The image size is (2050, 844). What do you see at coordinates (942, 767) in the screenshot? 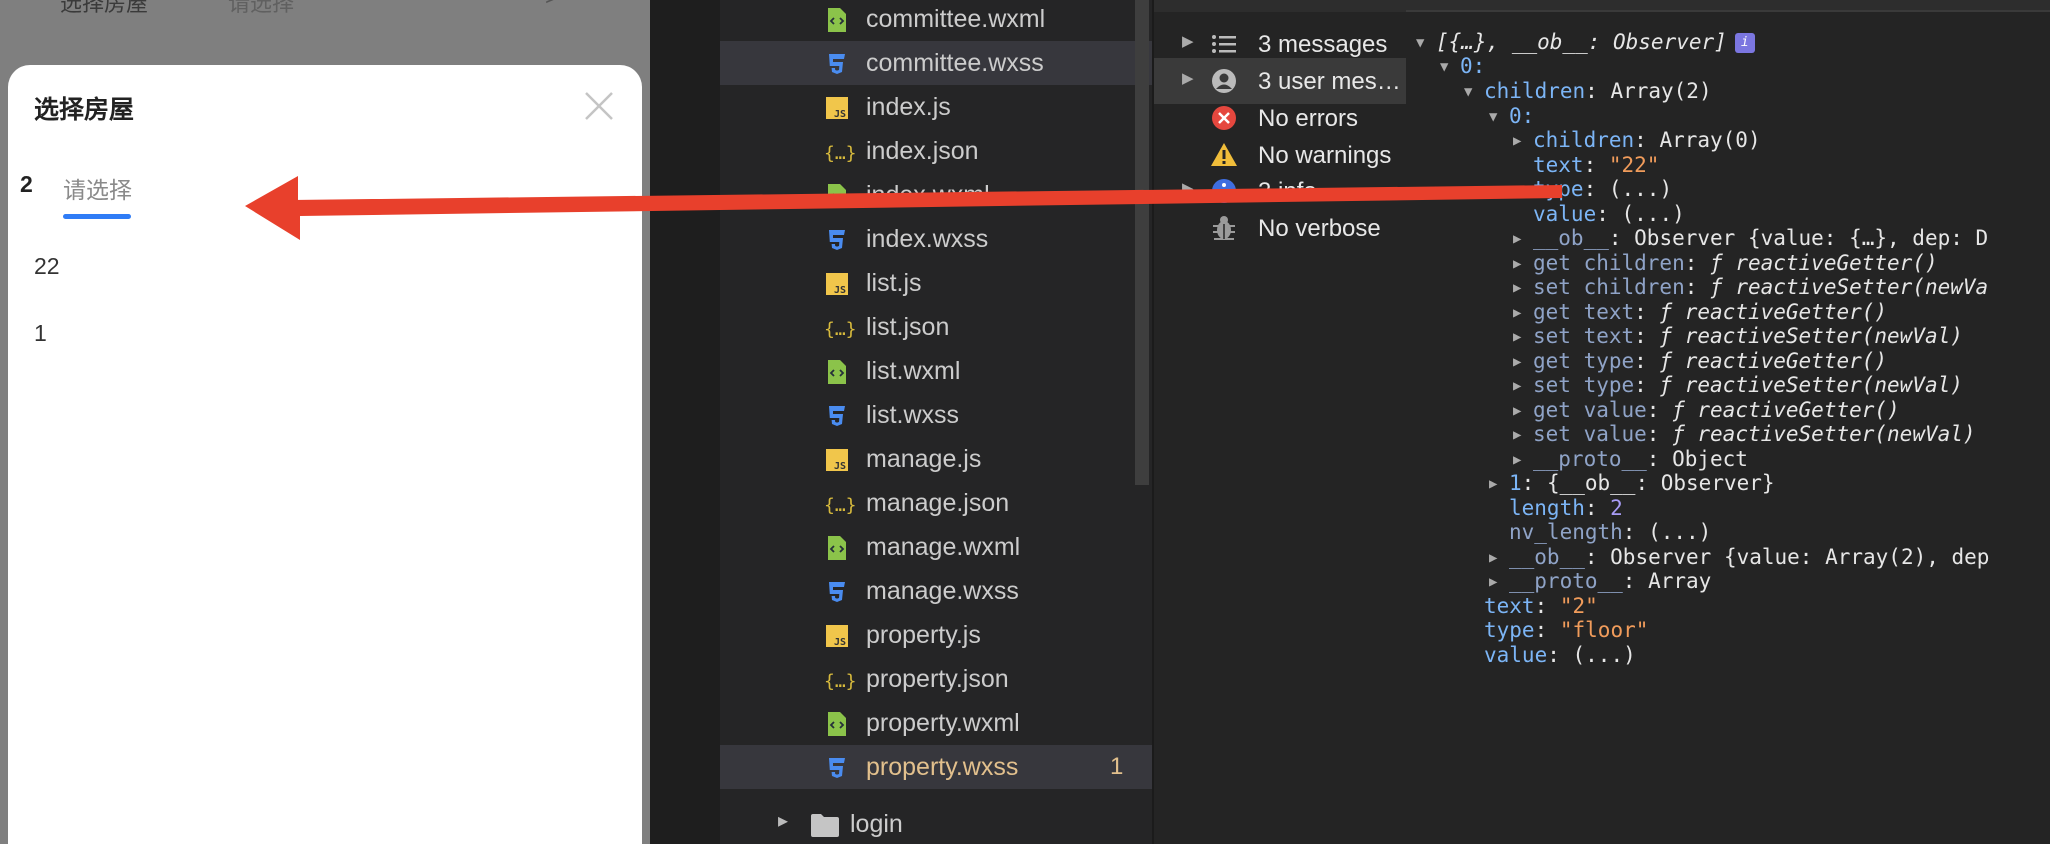
I see `file-name: property.wxss` at bounding box center [942, 767].